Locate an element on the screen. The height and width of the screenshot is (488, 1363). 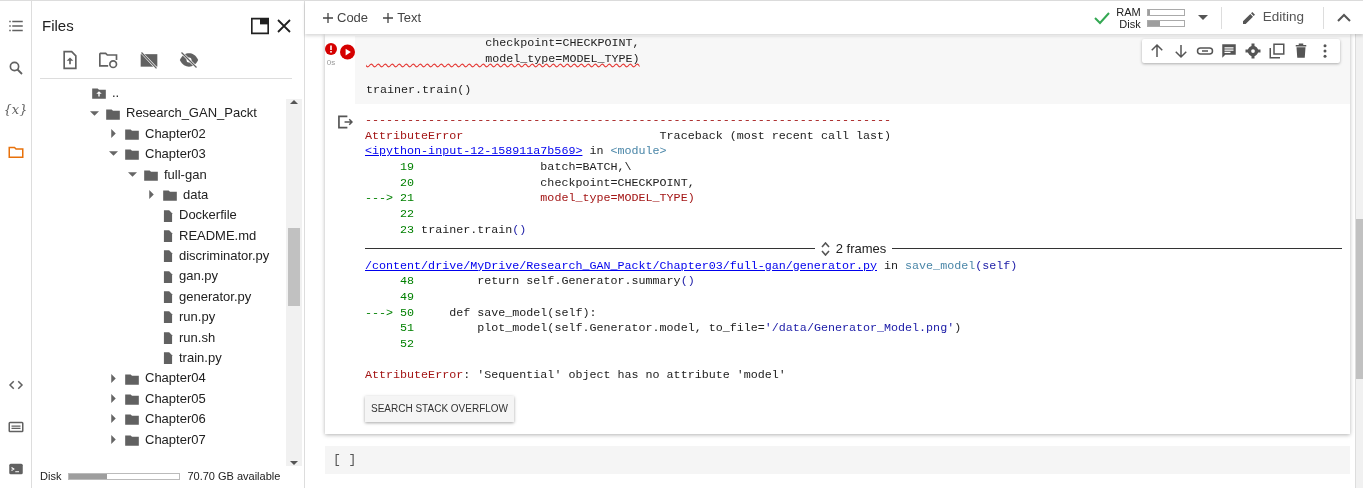
line-number: 48 is located at coordinates (407, 281).